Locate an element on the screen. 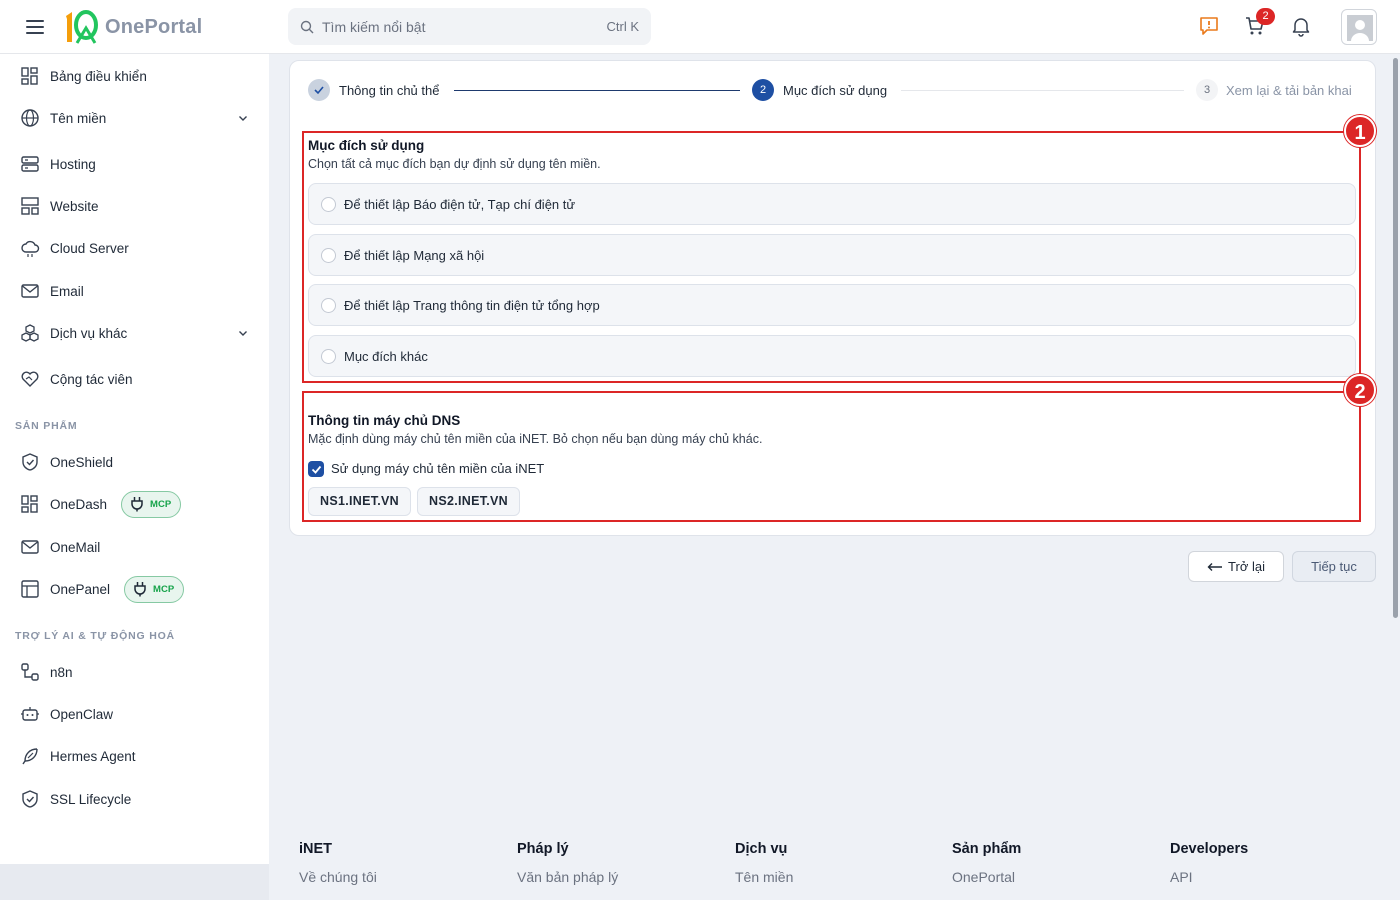 The image size is (1400, 900). sidebar-item-affiliates: Cộng tác viên is located at coordinates (134, 379).